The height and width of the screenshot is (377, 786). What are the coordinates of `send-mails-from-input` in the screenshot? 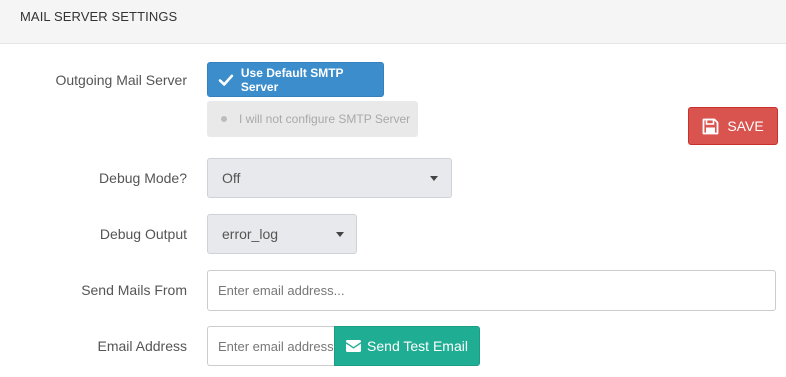 It's located at (491, 290).